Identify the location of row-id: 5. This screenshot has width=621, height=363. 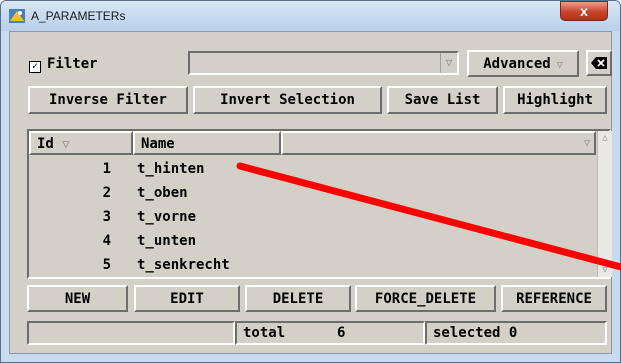
(106, 265).